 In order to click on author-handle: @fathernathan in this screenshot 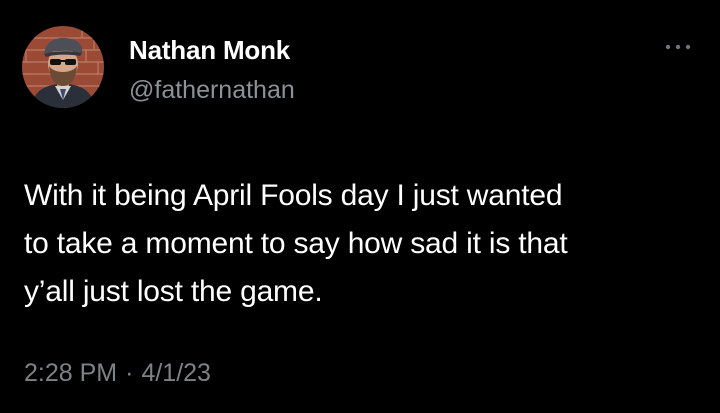, I will do `click(212, 90)`.